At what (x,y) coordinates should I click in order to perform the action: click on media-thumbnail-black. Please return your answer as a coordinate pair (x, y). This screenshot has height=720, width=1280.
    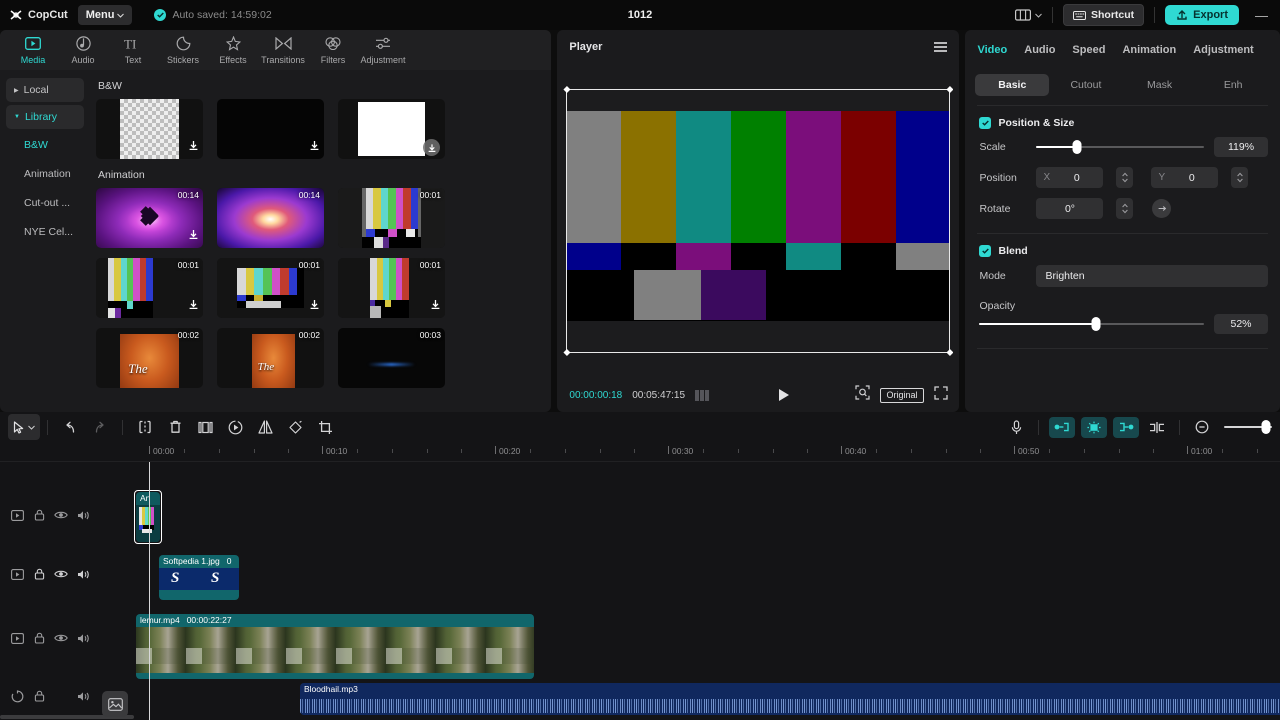
    Looking at the image, I should click on (270, 129).